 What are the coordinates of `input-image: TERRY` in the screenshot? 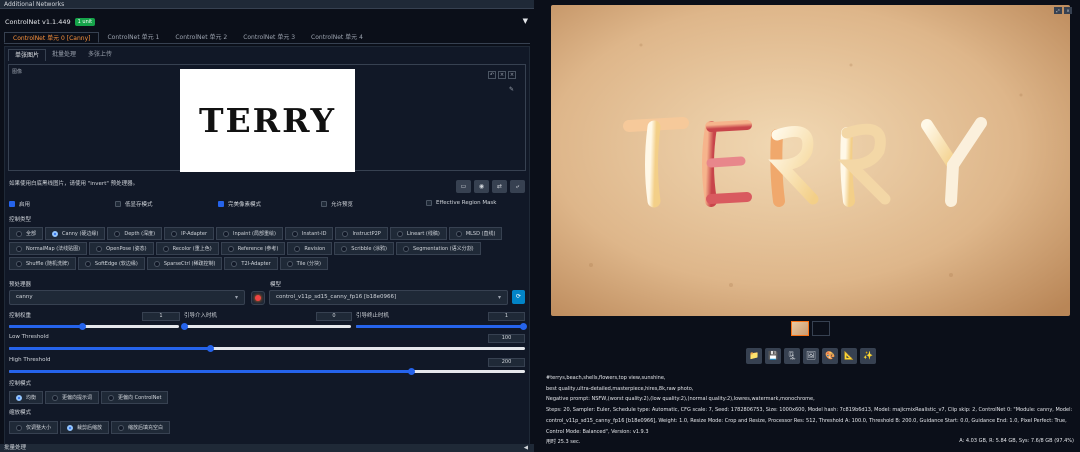 It's located at (267, 120).